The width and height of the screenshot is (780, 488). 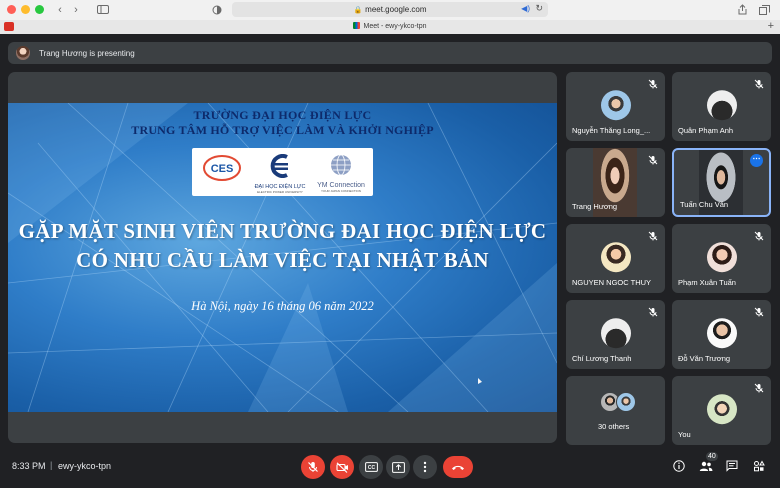 What do you see at coordinates (742, 9) in the screenshot?
I see `share-icon` at bounding box center [742, 9].